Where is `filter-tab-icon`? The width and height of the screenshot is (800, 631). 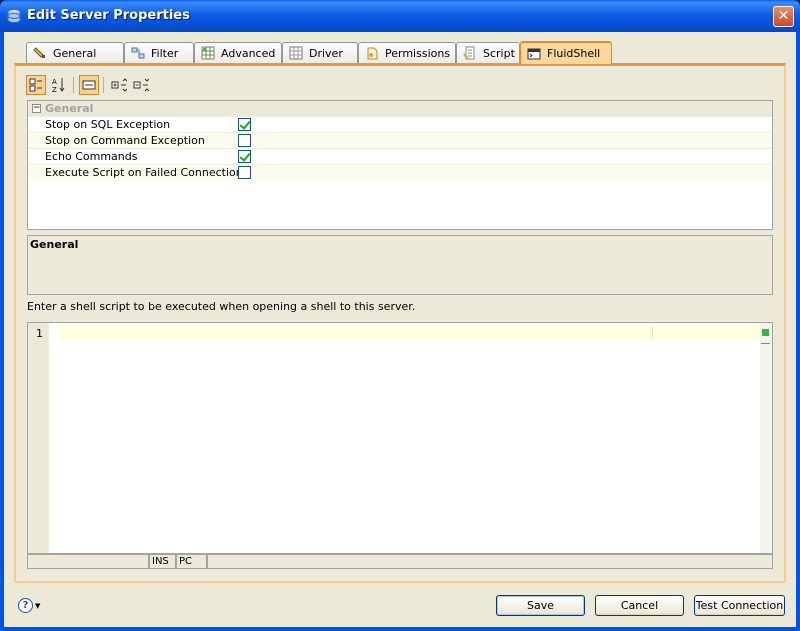
filter-tab-icon is located at coordinates (138, 53).